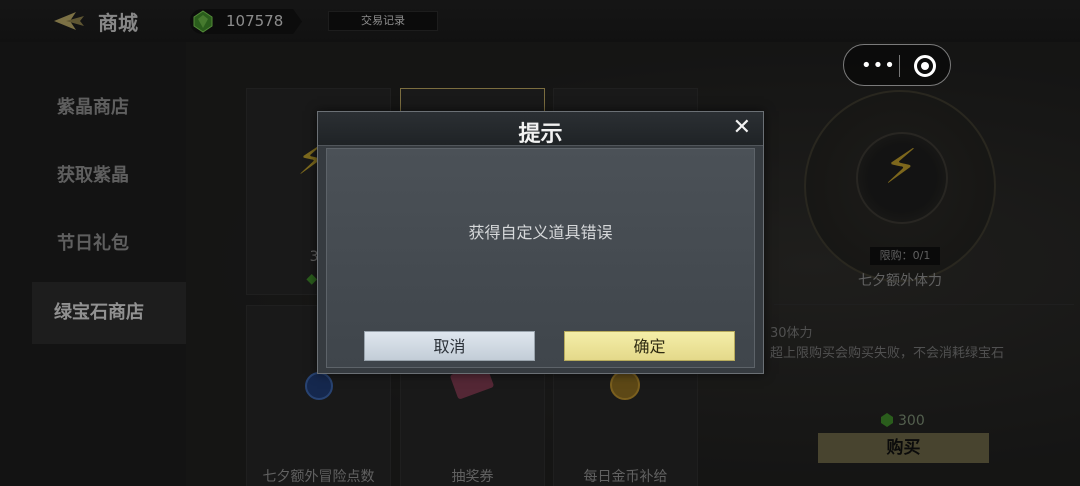 The height and width of the screenshot is (486, 1080). What do you see at coordinates (897, 65) in the screenshot?
I see `miniprogram-capsule: •••` at bounding box center [897, 65].